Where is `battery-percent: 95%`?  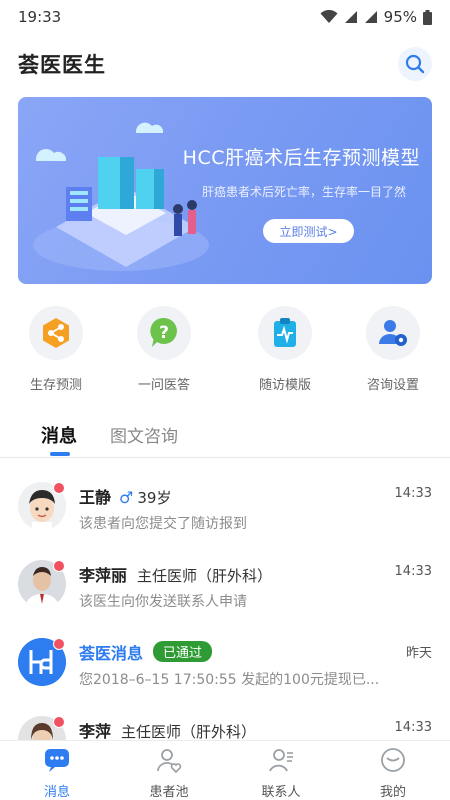 battery-percent: 95% is located at coordinates (400, 17).